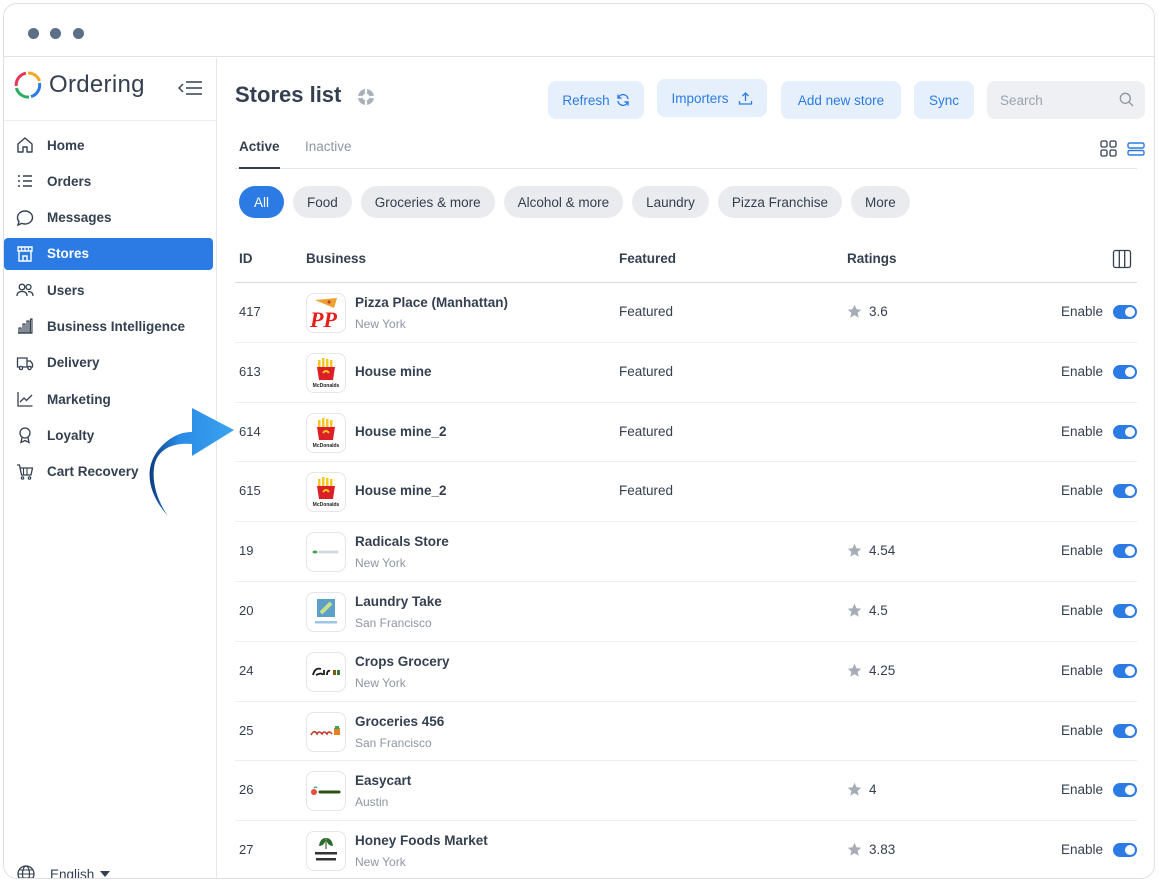  I want to click on importers-button-label: Importers, so click(700, 98).